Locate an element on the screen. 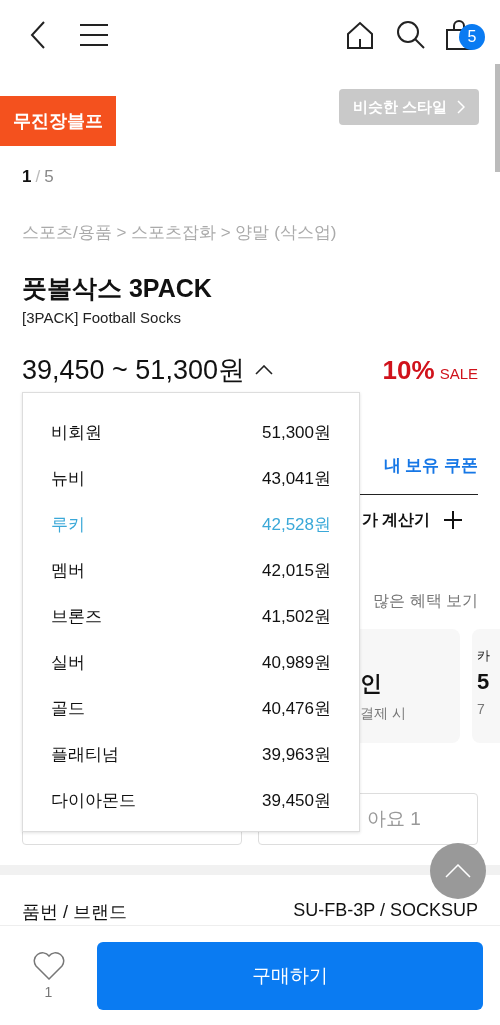 Image resolution: width=500 pixels, height=1025 pixels. scroll-to-top-button is located at coordinates (458, 871).